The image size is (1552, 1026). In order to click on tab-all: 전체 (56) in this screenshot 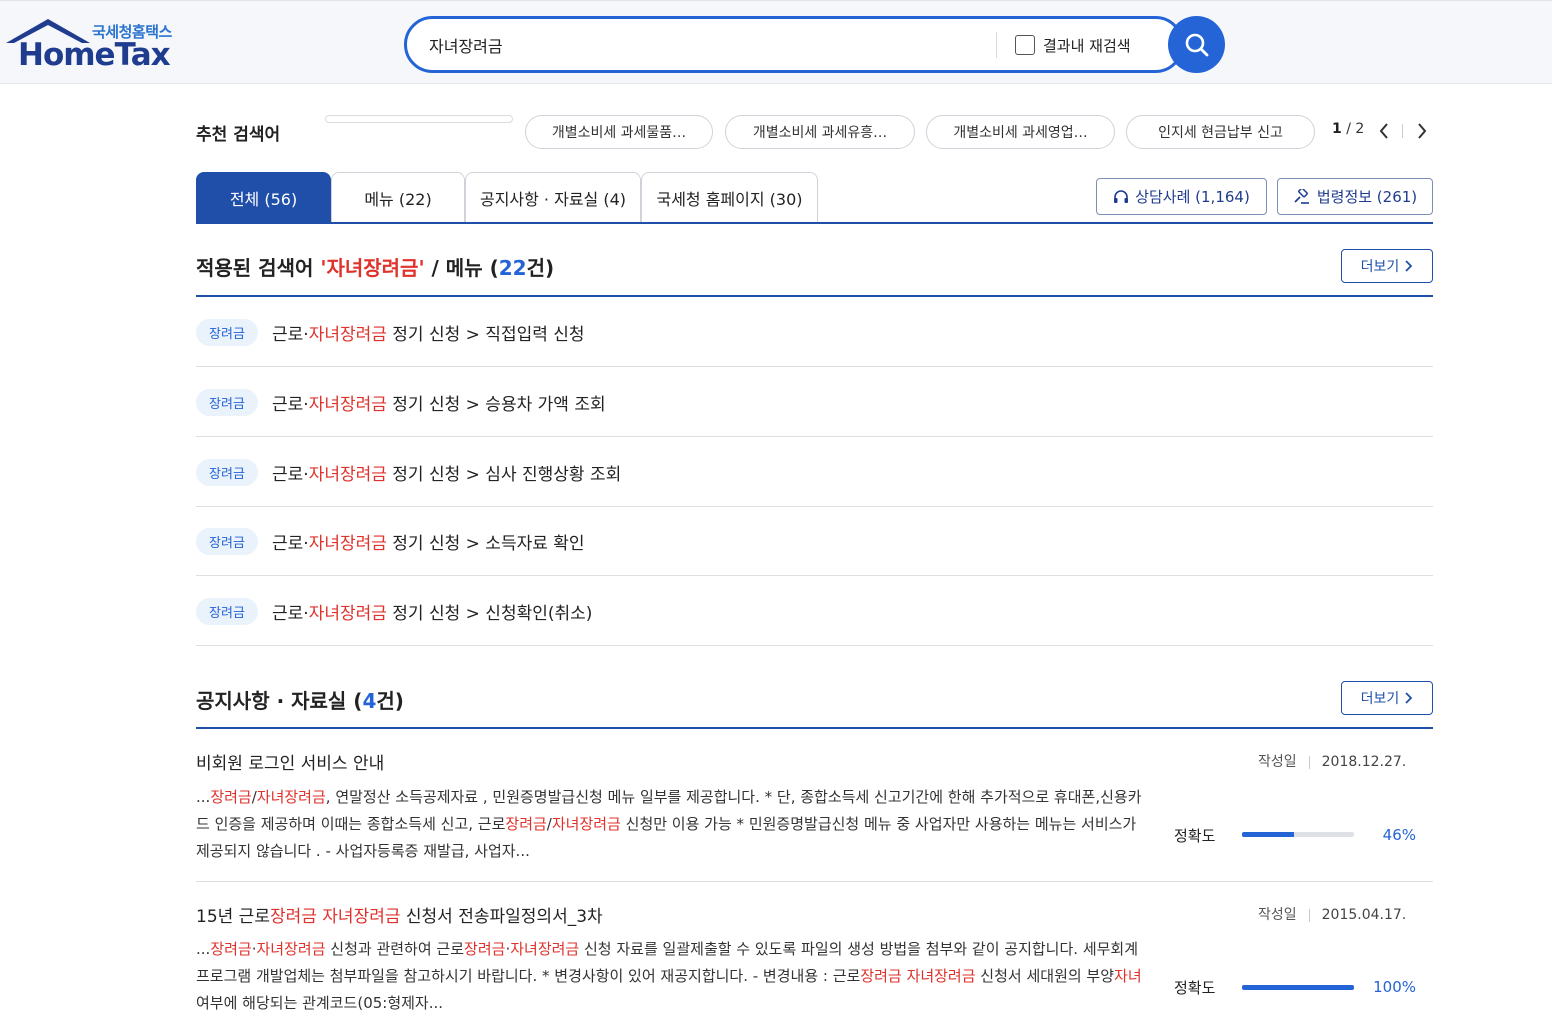, I will do `click(263, 197)`.